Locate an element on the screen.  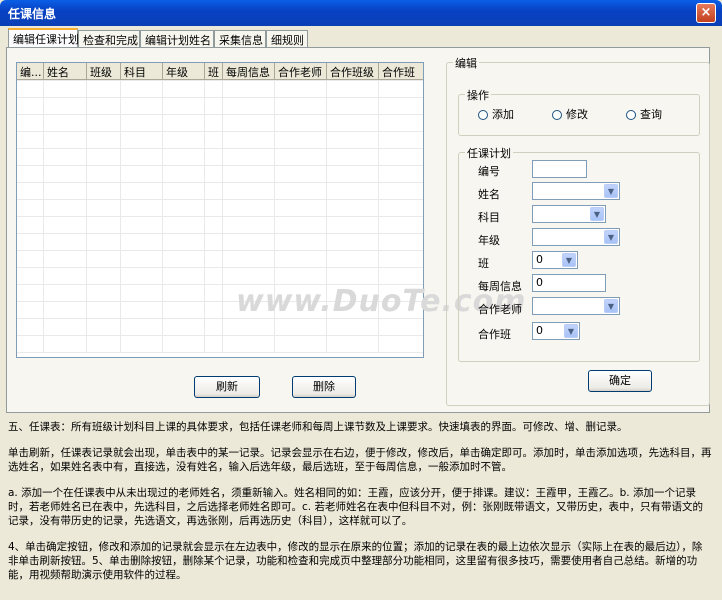
name-select: ▼ is located at coordinates (576, 191).